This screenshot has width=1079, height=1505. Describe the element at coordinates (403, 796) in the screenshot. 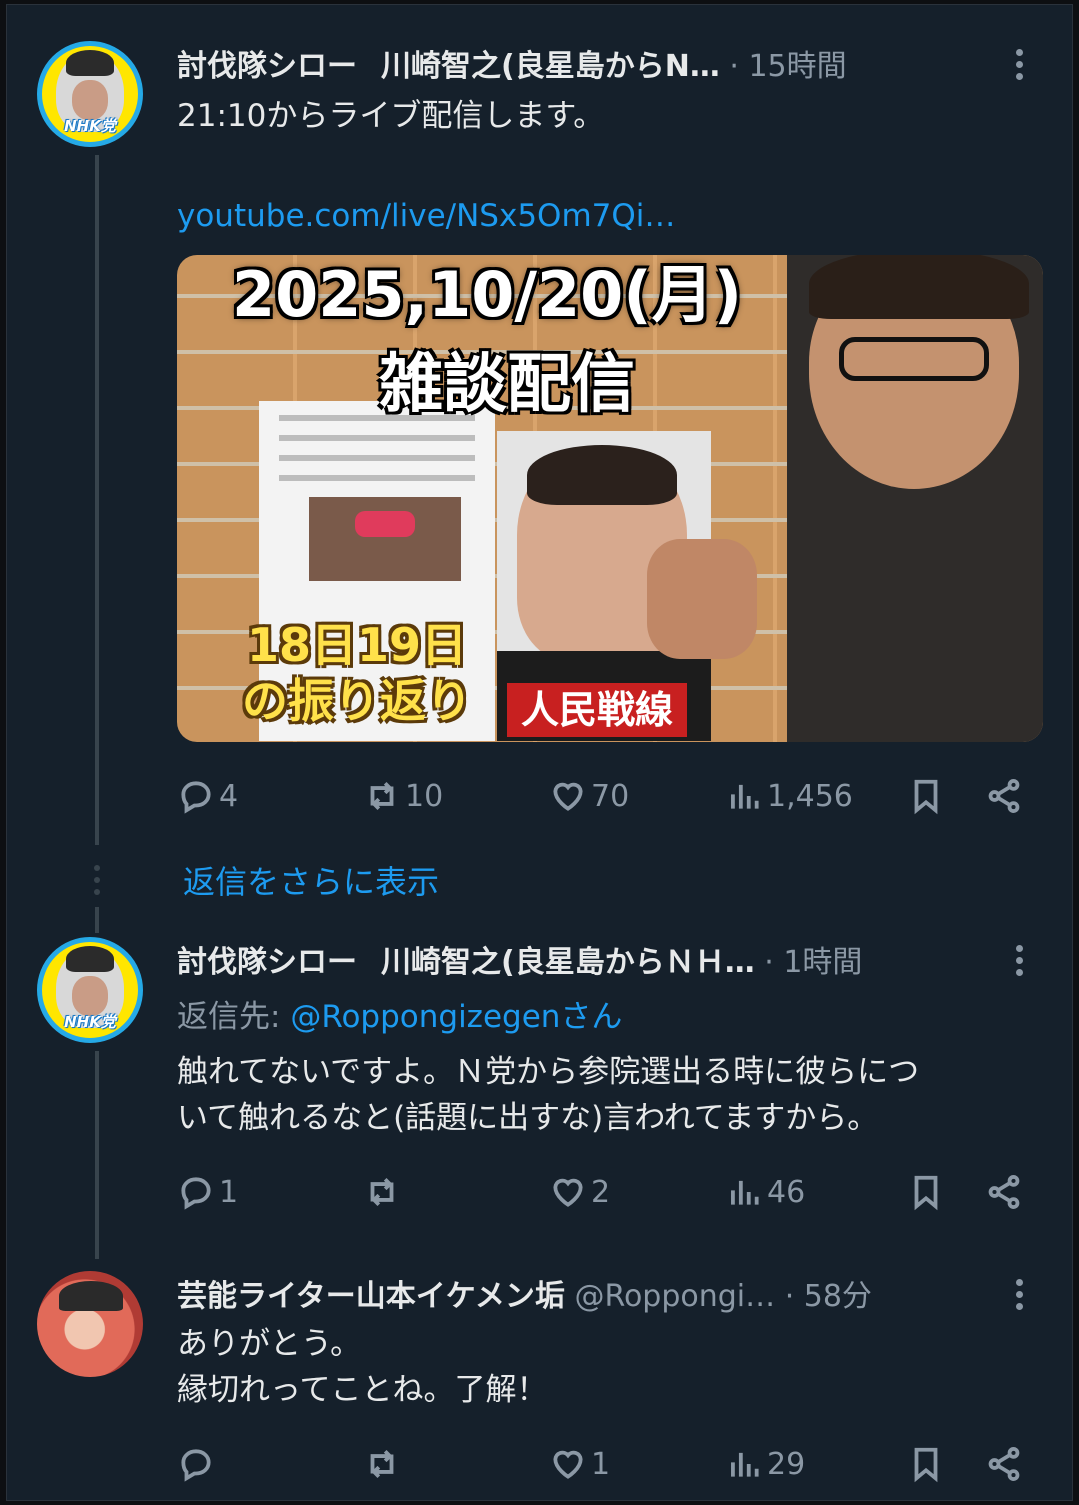

I see `repost-button: 10` at that location.